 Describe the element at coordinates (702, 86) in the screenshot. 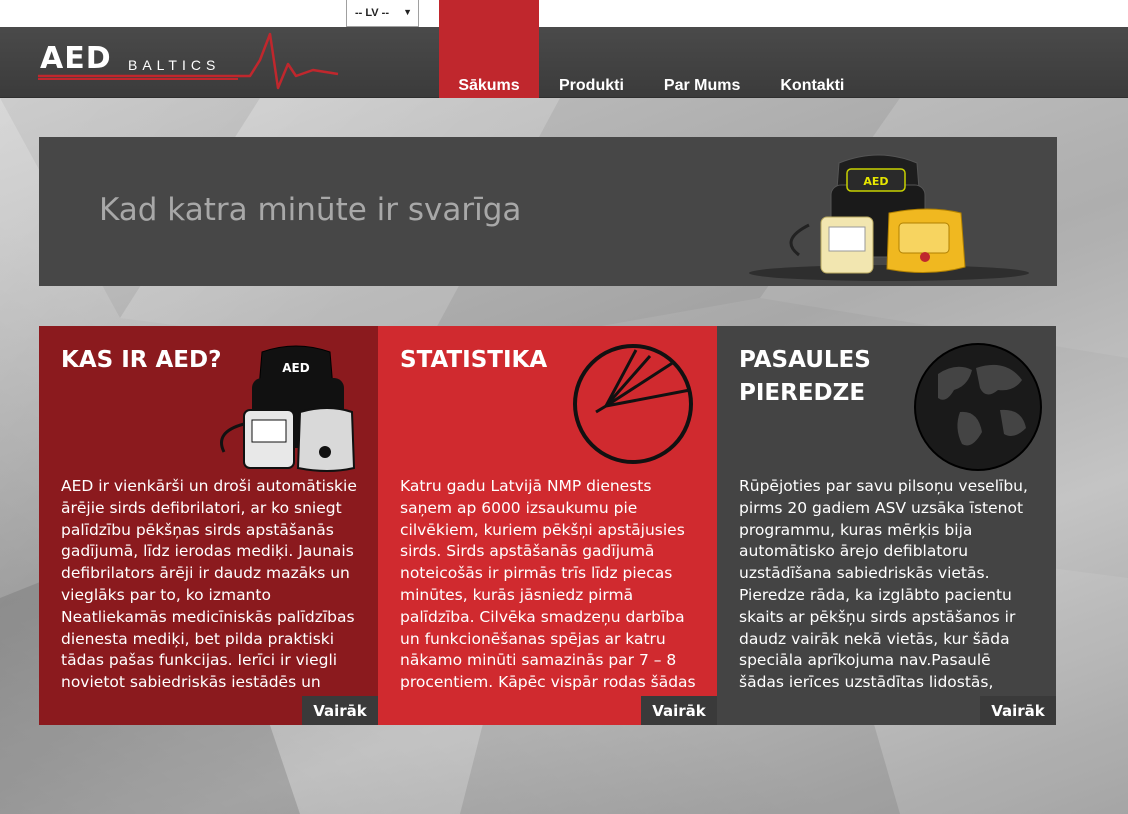

I see `nav-item-par-mums: Par Mums` at that location.